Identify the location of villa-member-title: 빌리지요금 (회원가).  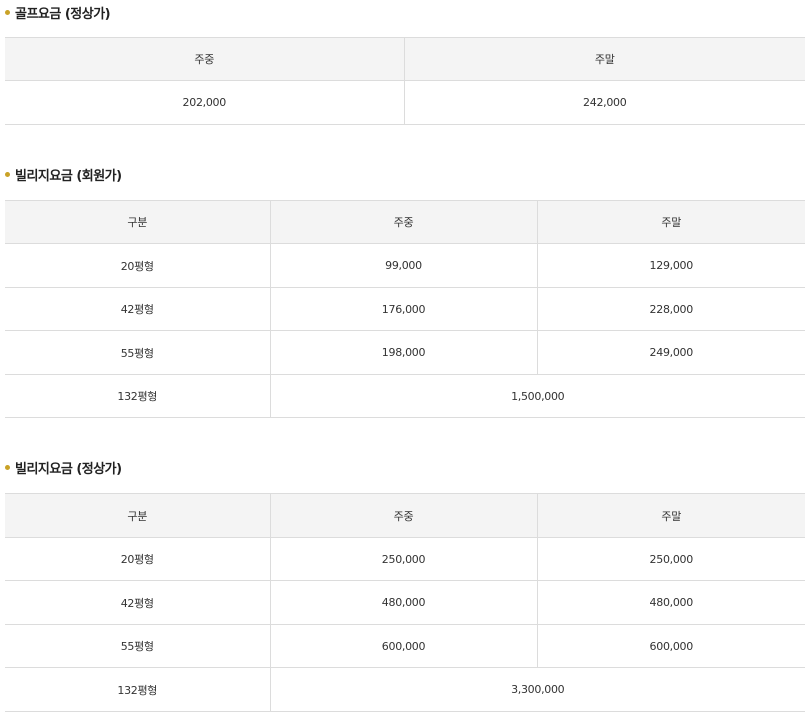
(63, 174).